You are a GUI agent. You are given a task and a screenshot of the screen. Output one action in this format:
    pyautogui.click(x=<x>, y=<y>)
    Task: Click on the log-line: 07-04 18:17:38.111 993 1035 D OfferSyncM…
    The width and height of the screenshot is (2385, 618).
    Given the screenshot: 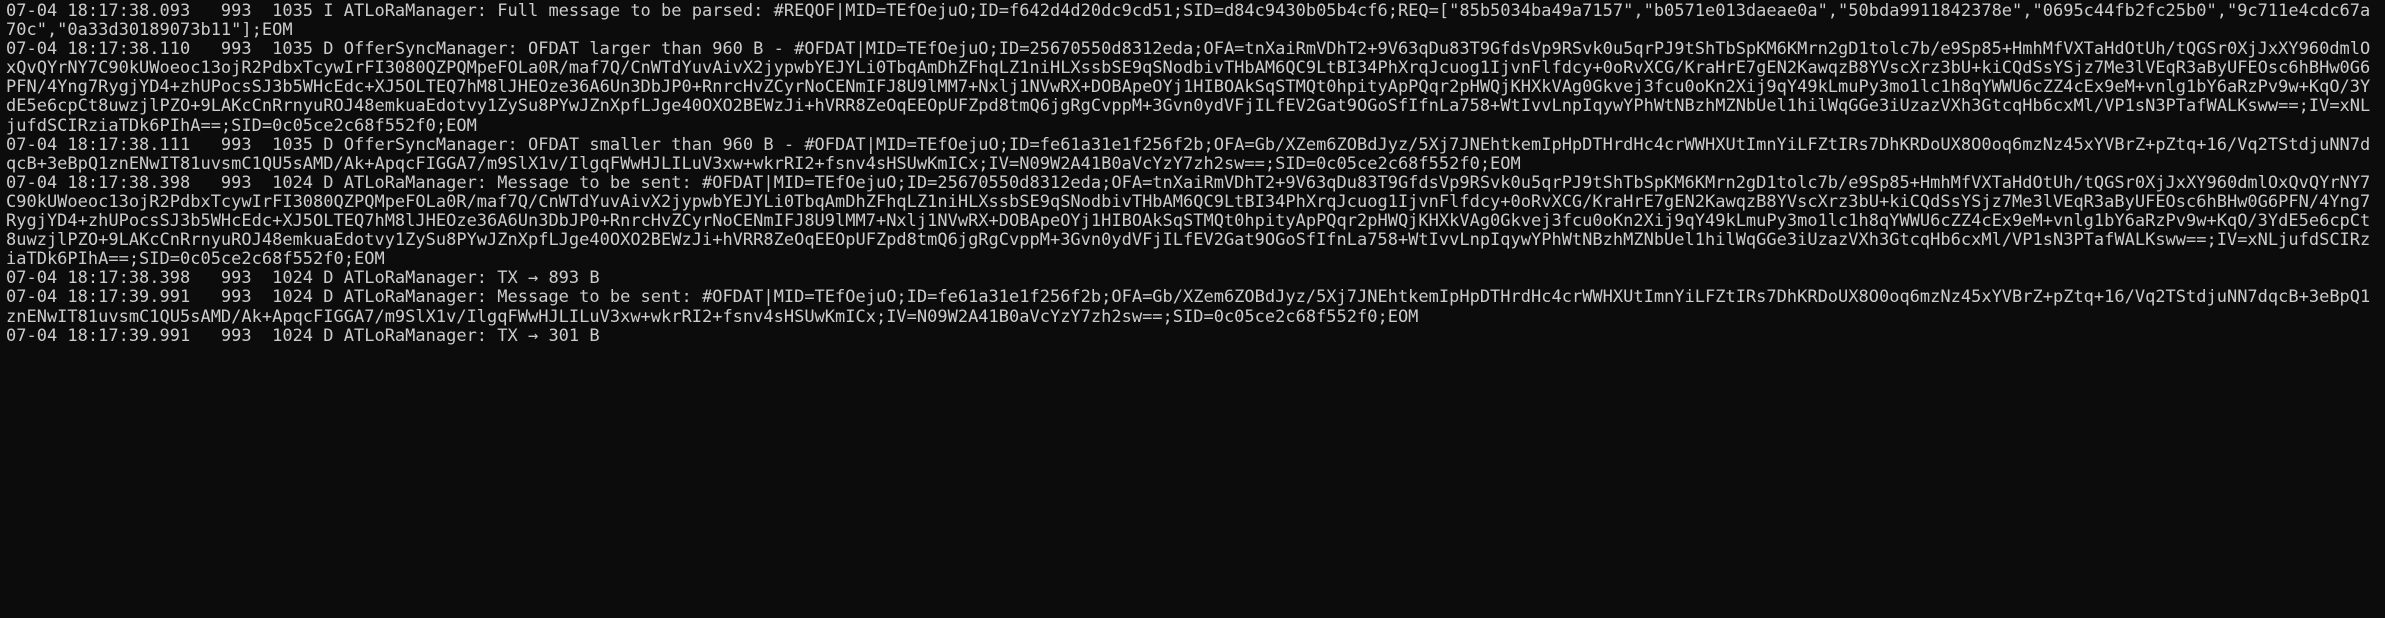 What is the action you would take?
    pyautogui.click(x=1188, y=154)
    